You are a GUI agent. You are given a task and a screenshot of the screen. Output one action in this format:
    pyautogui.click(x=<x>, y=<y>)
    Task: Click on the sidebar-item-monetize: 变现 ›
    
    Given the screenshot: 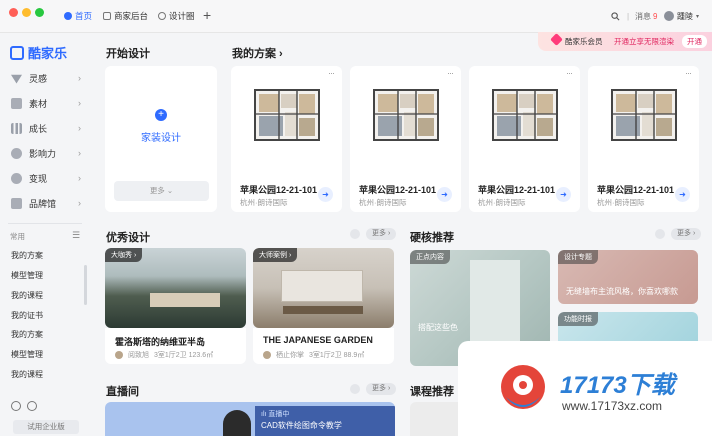 What is the action you would take?
    pyautogui.click(x=45, y=178)
    